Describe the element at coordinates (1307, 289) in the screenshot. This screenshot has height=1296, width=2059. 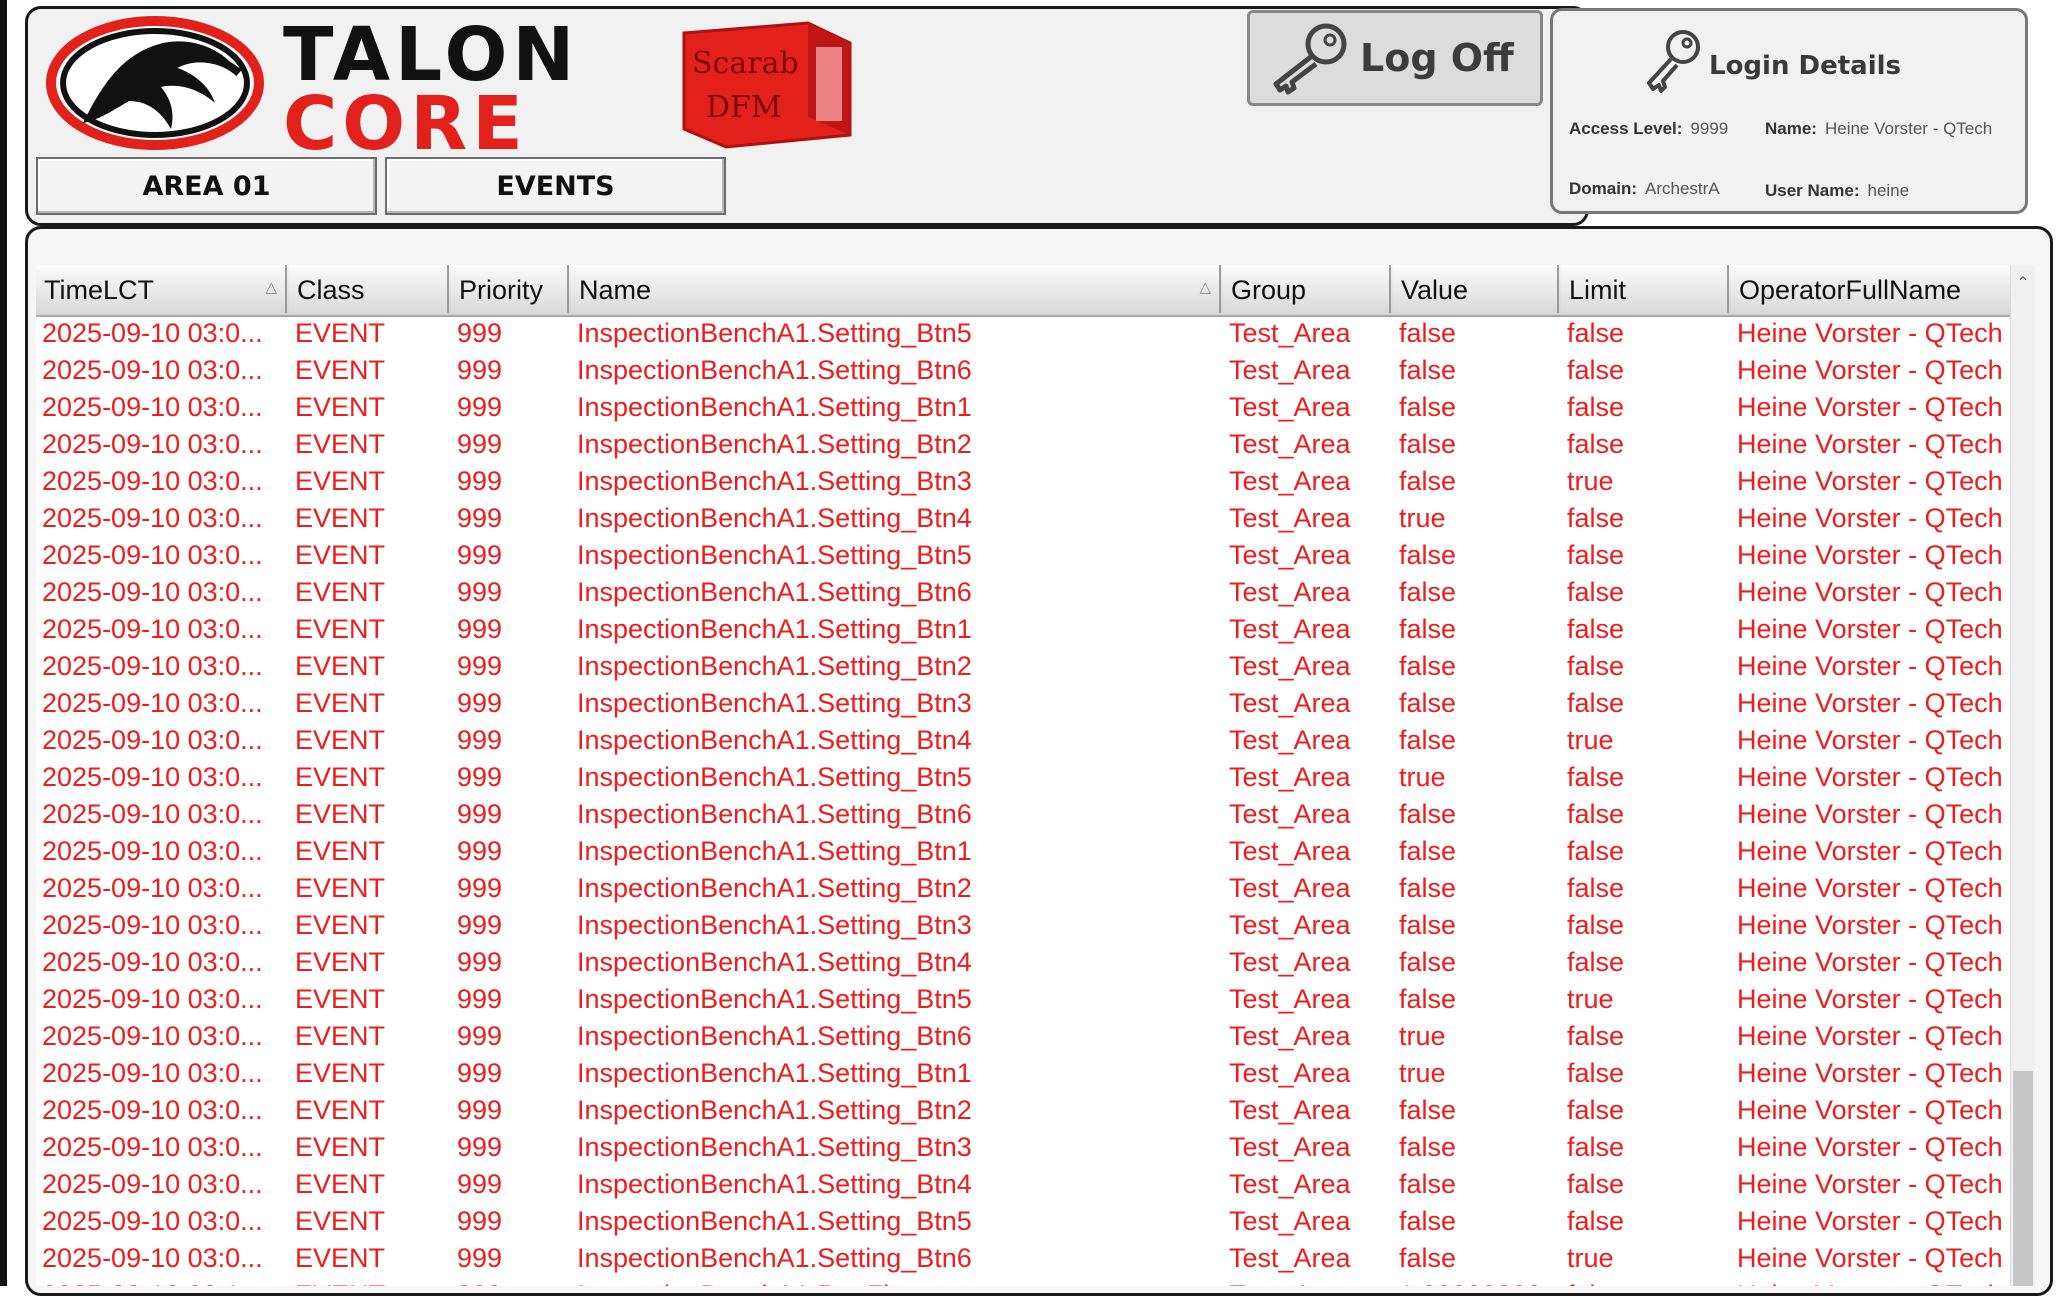
I see `column-header-group: Group` at that location.